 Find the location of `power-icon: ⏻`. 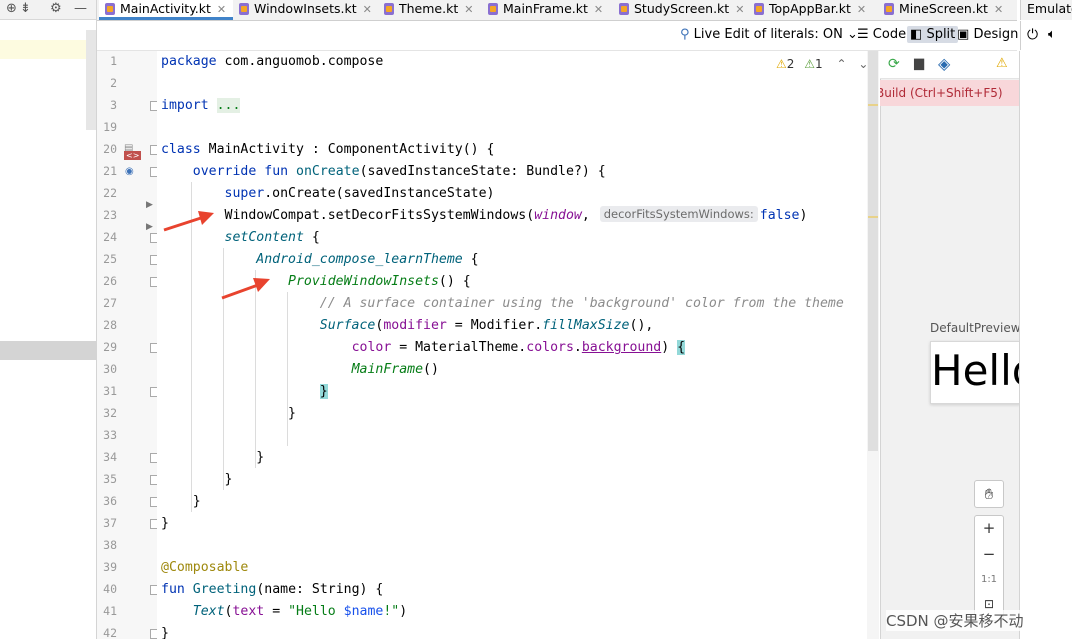

power-icon: ⏻ is located at coordinates (1032, 35).